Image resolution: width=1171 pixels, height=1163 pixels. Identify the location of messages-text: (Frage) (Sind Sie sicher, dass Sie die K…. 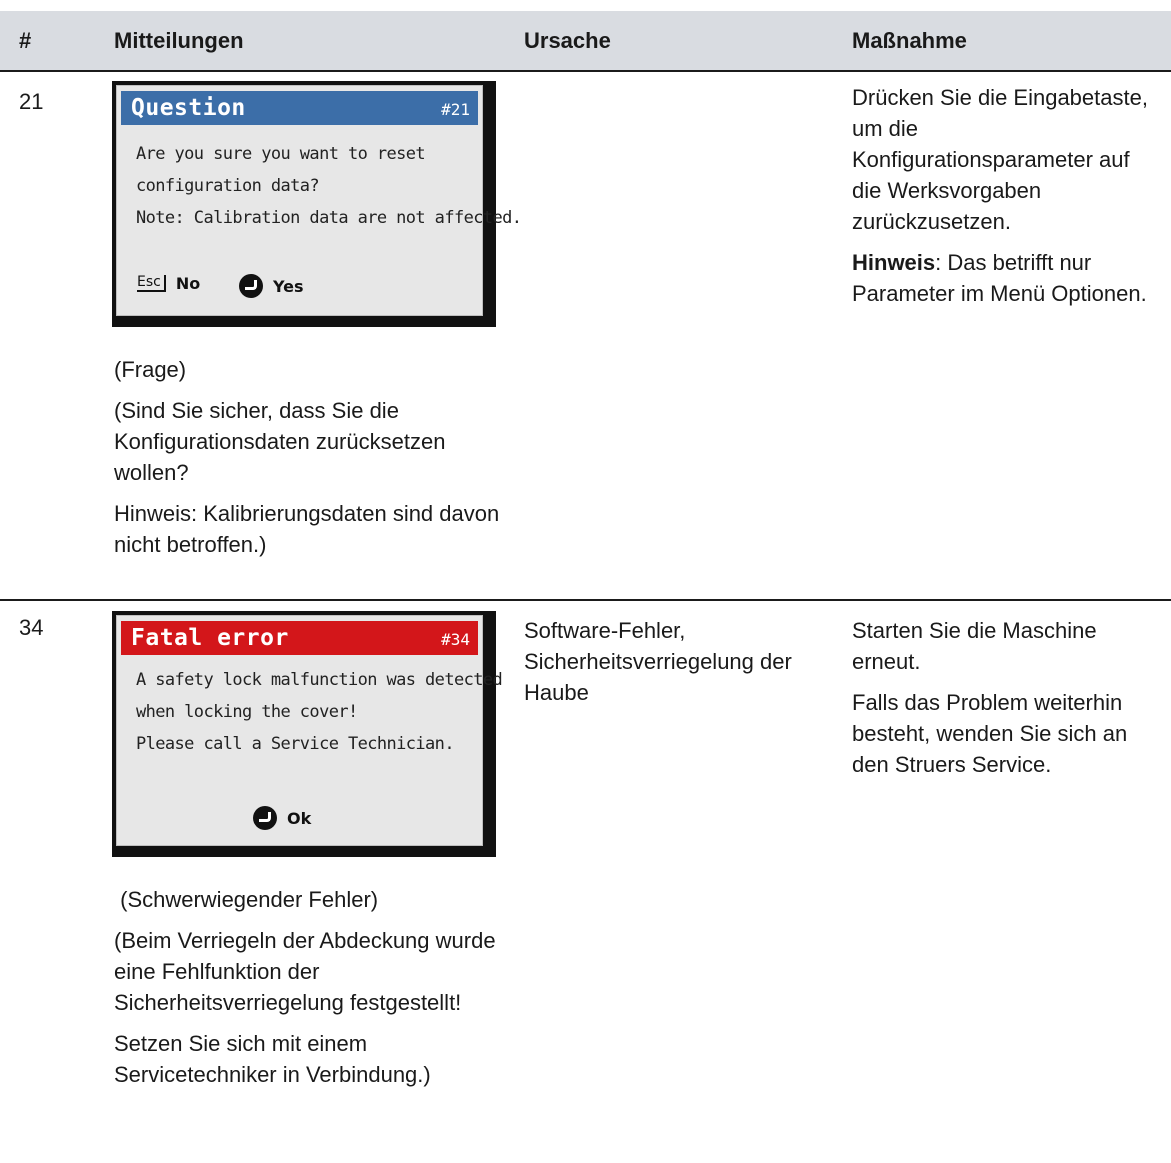
(309, 462).